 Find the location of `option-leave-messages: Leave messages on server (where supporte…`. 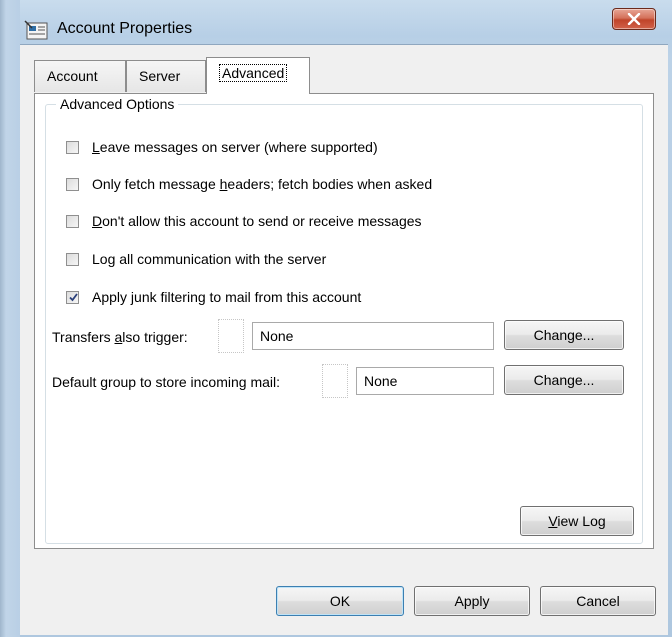

option-leave-messages: Leave messages on server (where supporte… is located at coordinates (222, 147).